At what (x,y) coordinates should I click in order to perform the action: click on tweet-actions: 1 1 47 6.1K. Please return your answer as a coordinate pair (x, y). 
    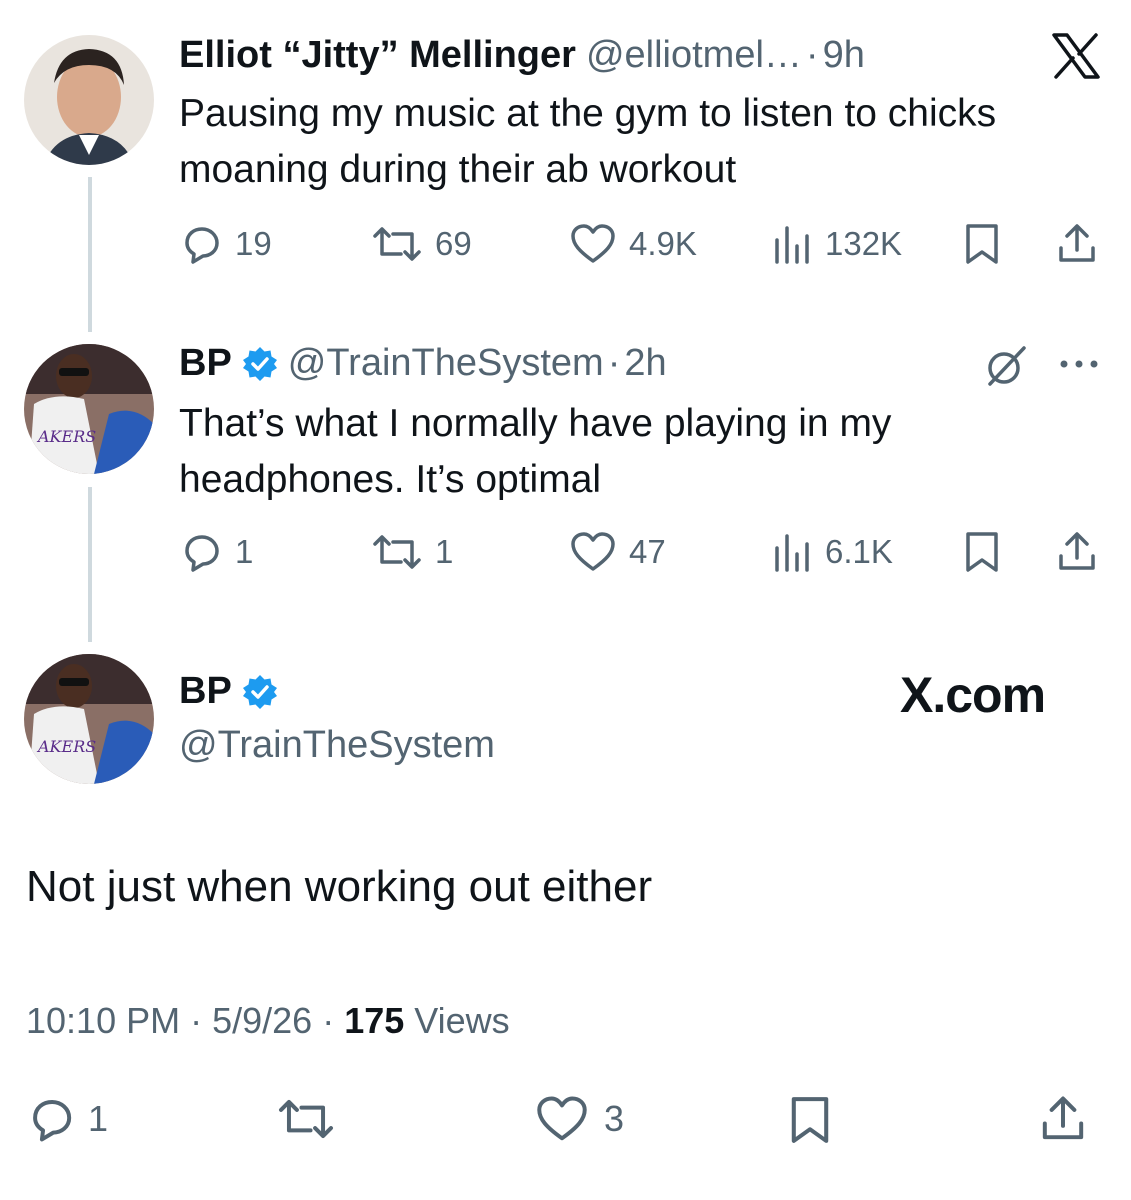
    Looking at the image, I should click on (644, 555).